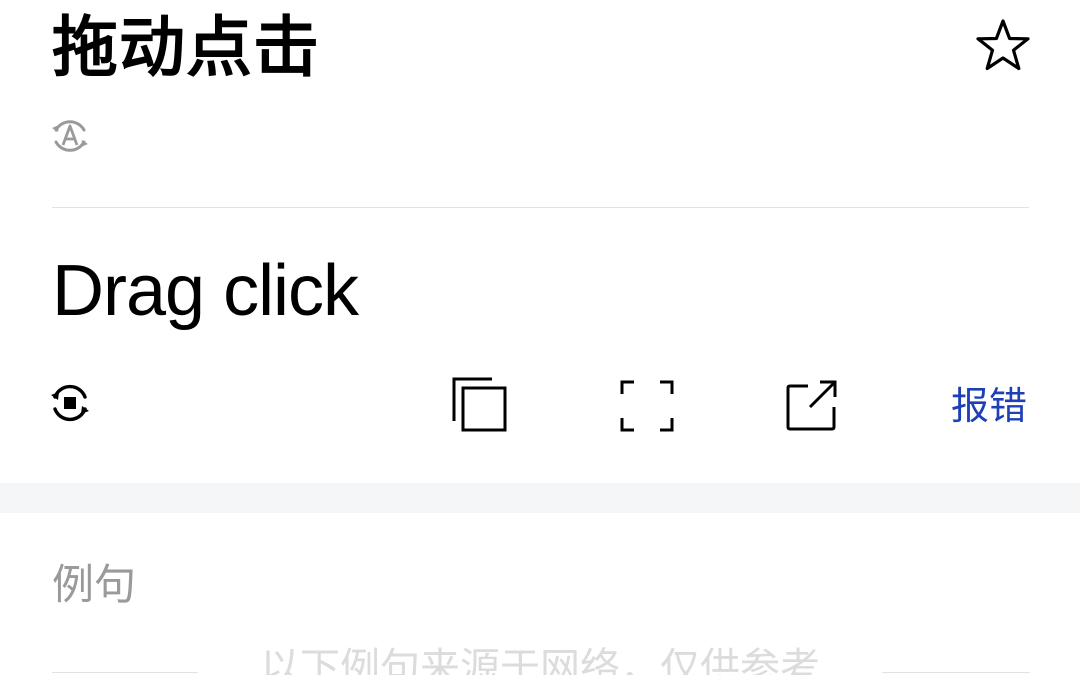  I want to click on play-audio-icon, so click(70, 403).